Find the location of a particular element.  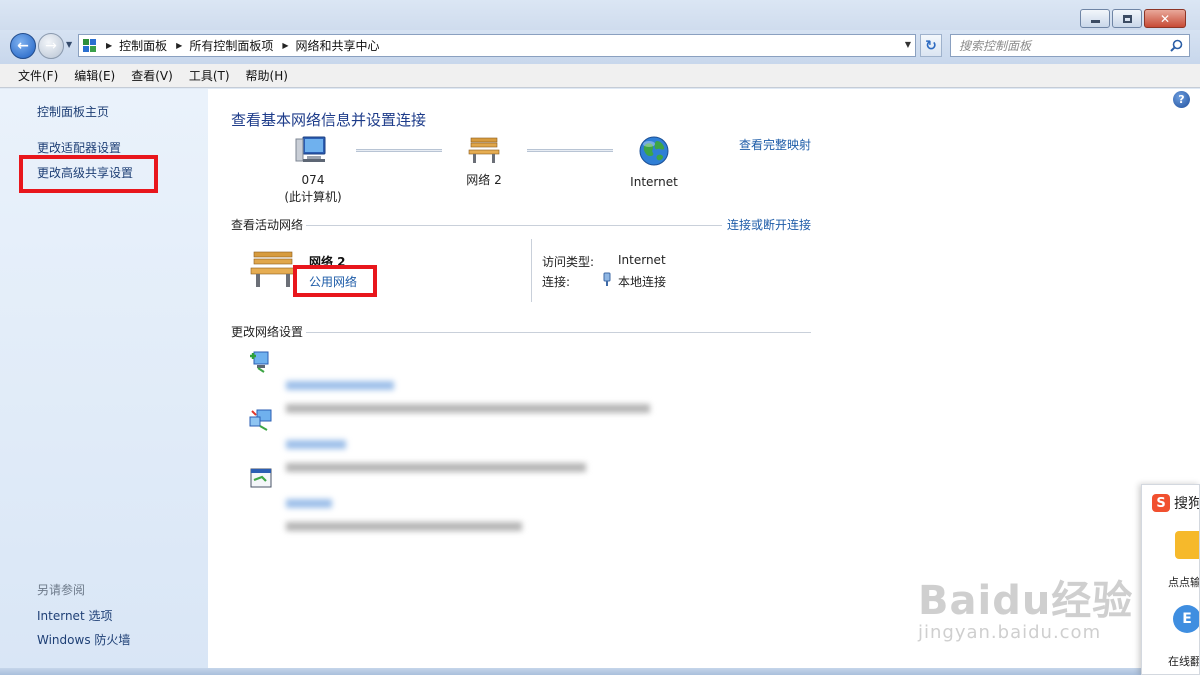

access-type-value: Internet is located at coordinates (642, 260).